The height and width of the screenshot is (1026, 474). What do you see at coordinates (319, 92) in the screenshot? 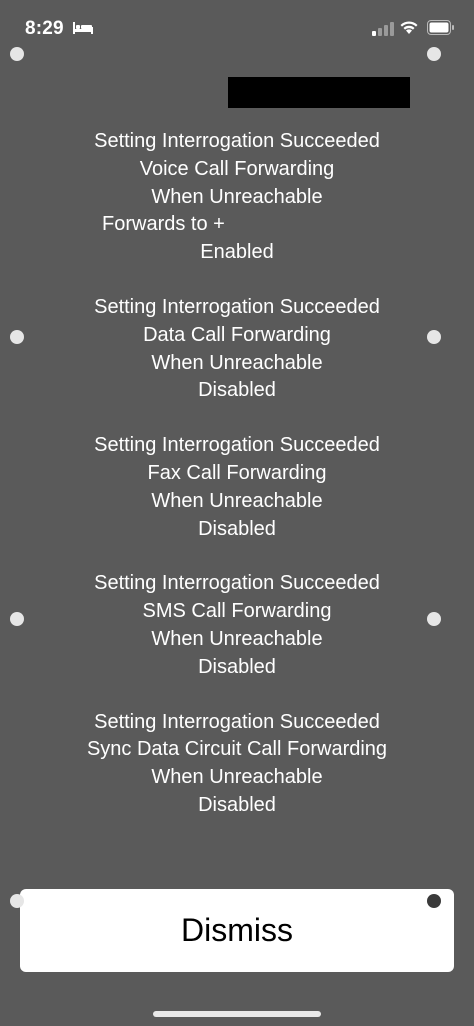
I see `redacted-phone-number` at bounding box center [319, 92].